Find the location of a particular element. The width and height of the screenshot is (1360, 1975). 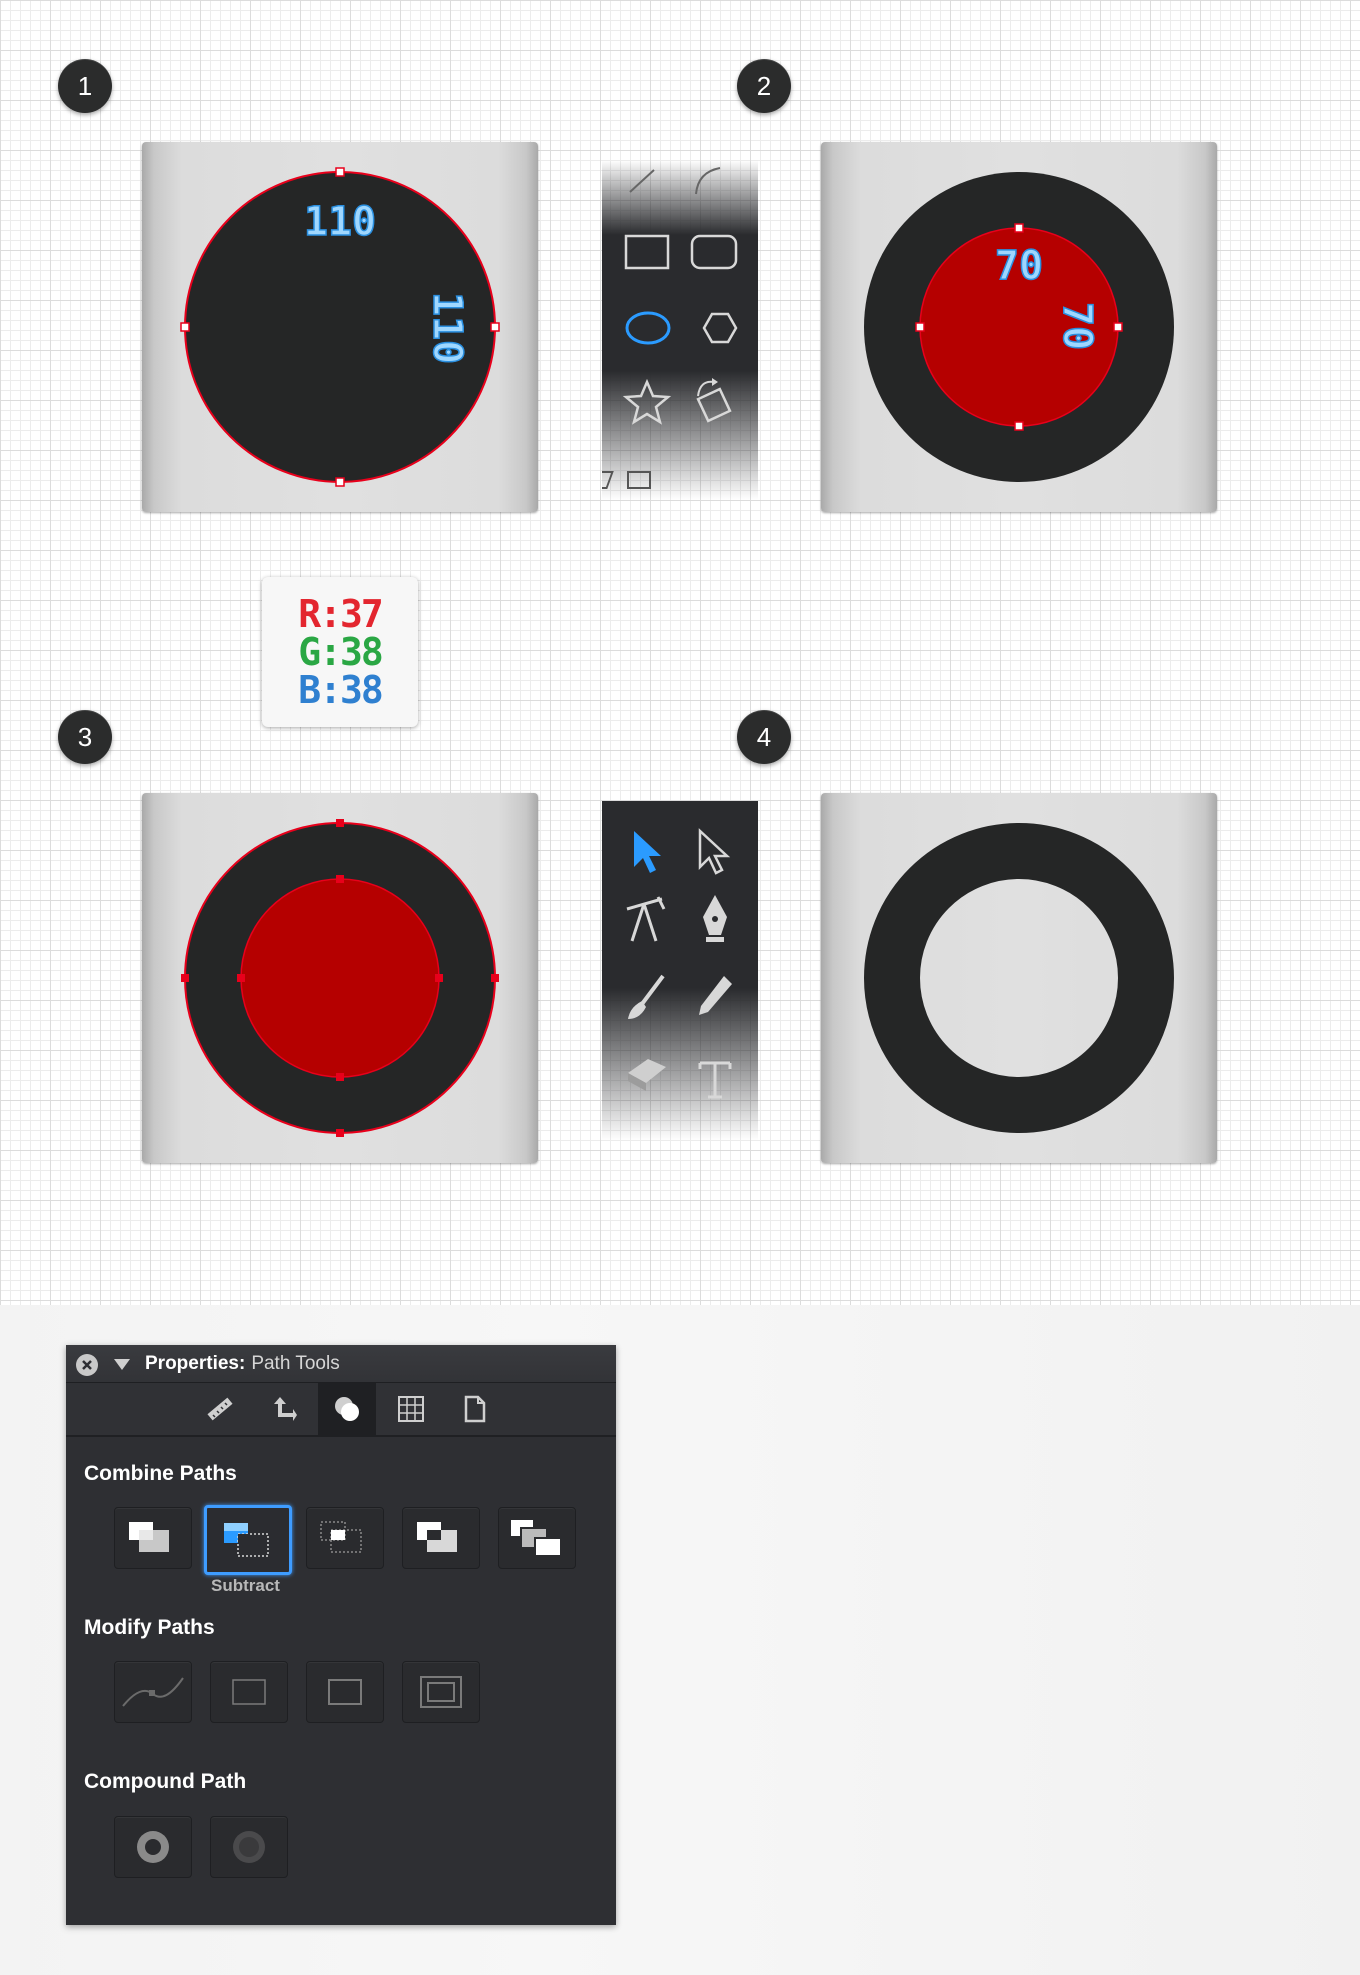

smooth-path-icon is located at coordinates (153, 1692).